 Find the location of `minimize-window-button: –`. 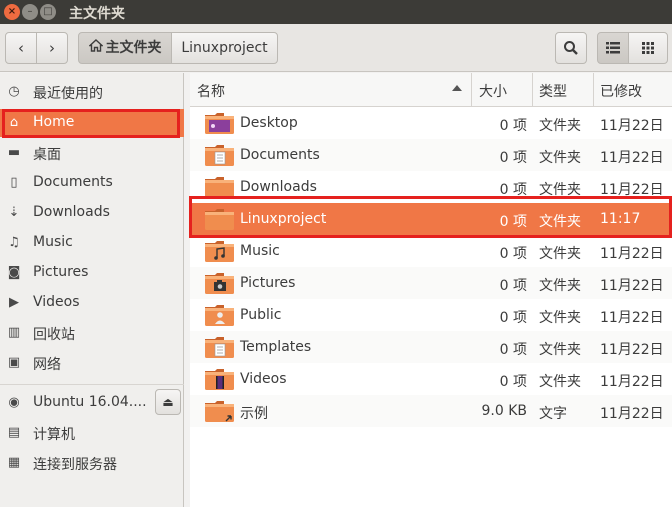

minimize-window-button: – is located at coordinates (30, 12).